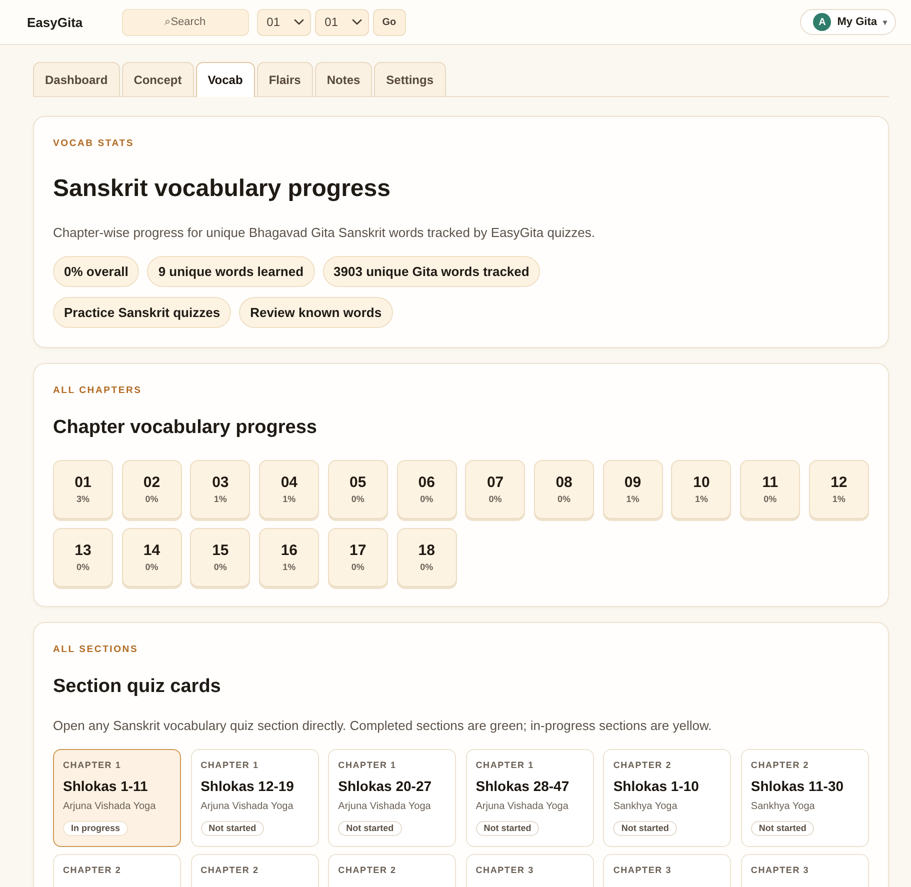 The width and height of the screenshot is (911, 887). I want to click on stat-chip: 9 unique words learned, so click(231, 271).